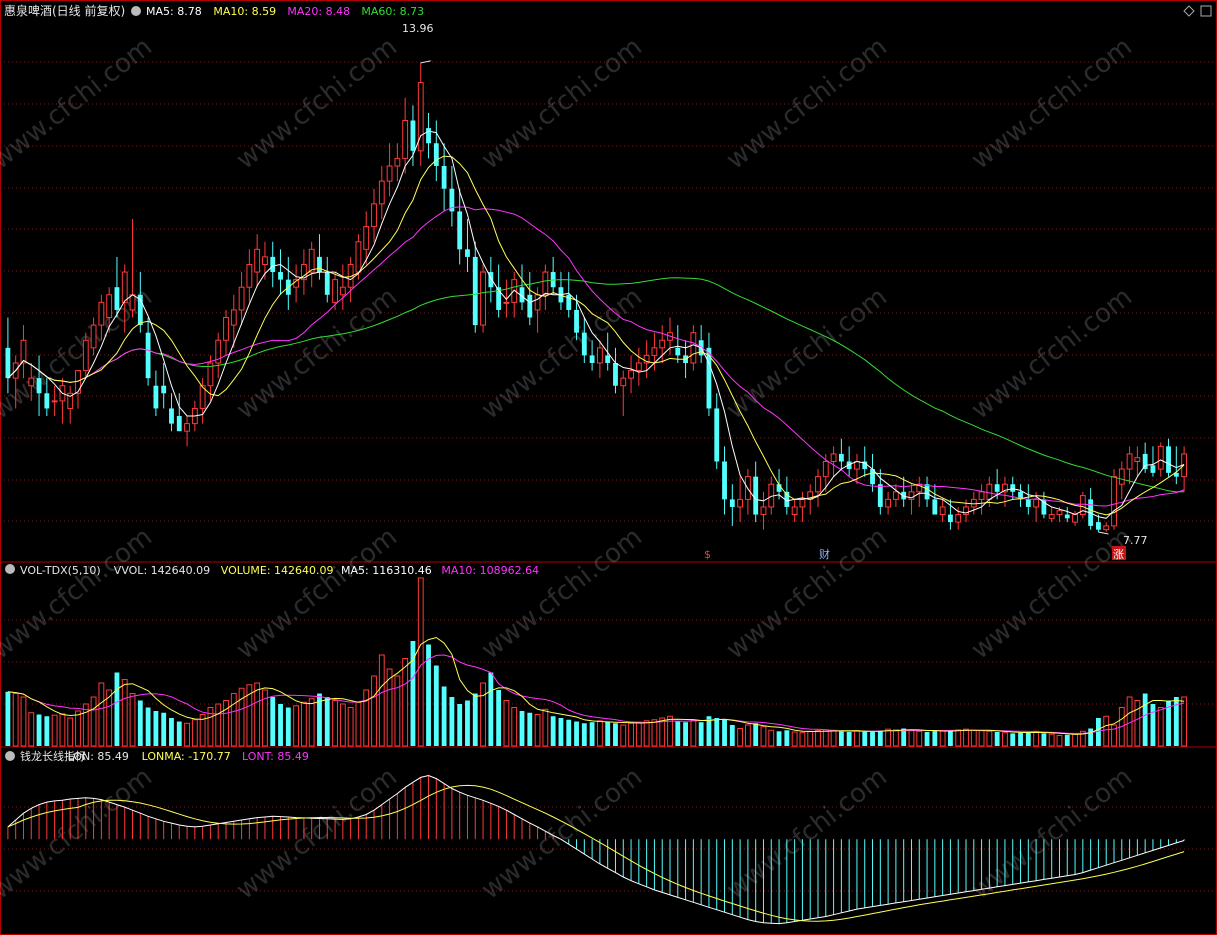 Image resolution: width=1217 pixels, height=935 pixels. I want to click on volume-panel-header, so click(10, 569).